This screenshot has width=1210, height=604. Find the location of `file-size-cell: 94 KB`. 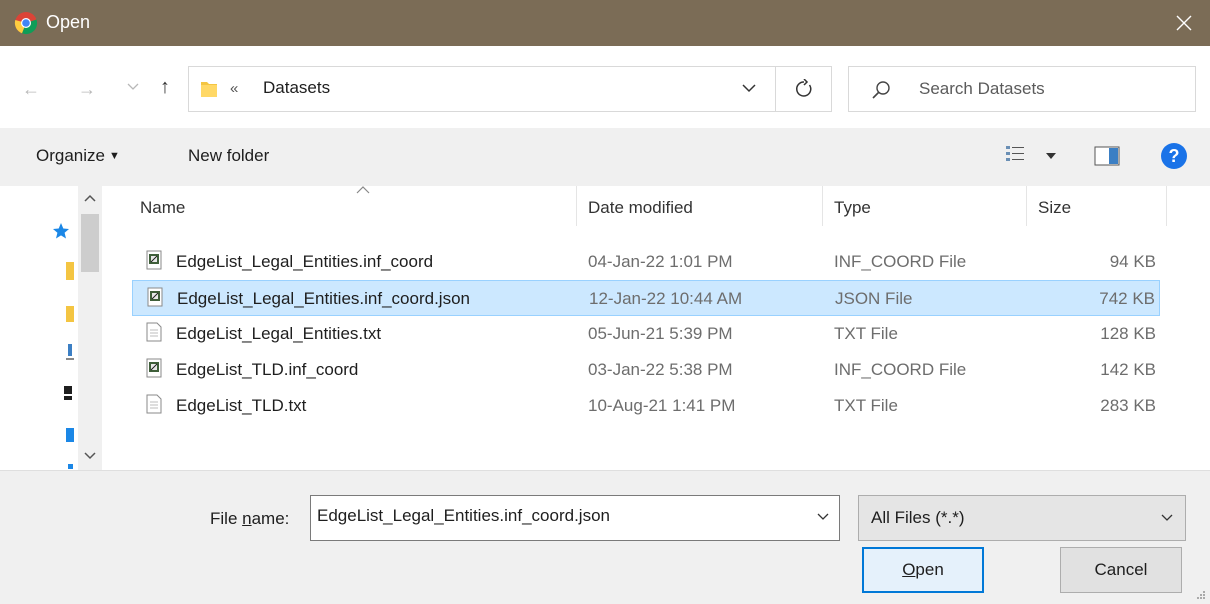

file-size-cell: 94 KB is located at coordinates (1132, 261).